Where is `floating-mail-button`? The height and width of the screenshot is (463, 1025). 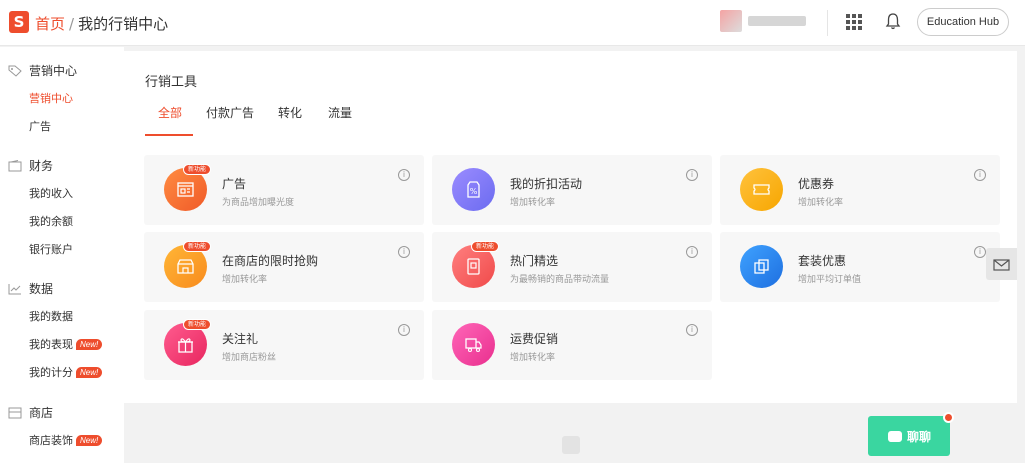 floating-mail-button is located at coordinates (1001, 264).